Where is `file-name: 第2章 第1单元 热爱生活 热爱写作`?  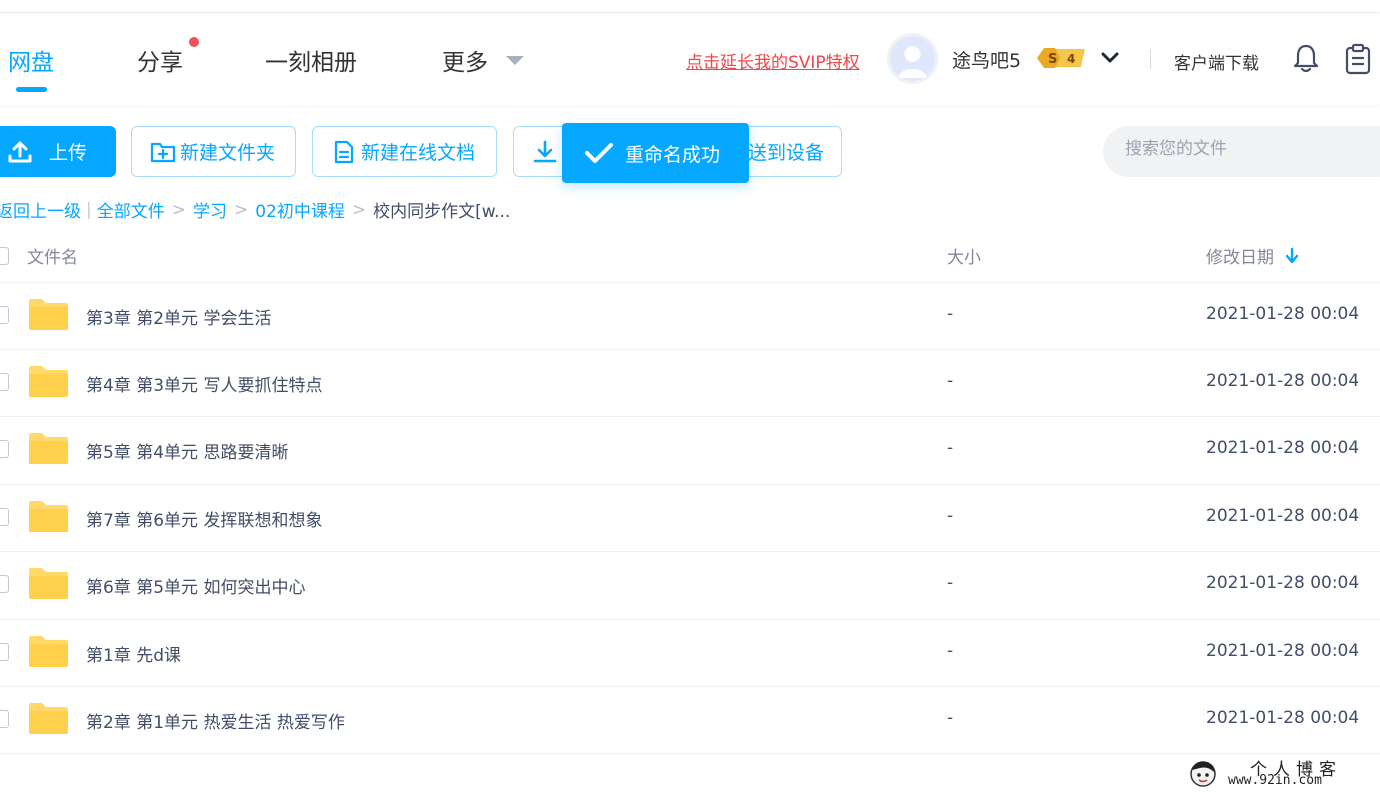 file-name: 第2章 第1单元 热爱生活 热爱写作 is located at coordinates (215, 720).